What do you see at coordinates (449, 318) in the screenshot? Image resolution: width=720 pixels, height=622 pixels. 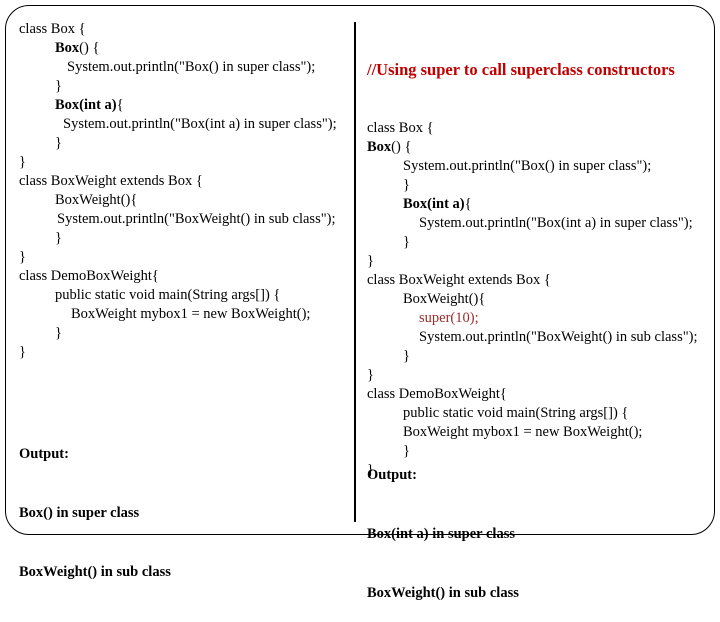 I see `super-call-line: super(10);` at bounding box center [449, 318].